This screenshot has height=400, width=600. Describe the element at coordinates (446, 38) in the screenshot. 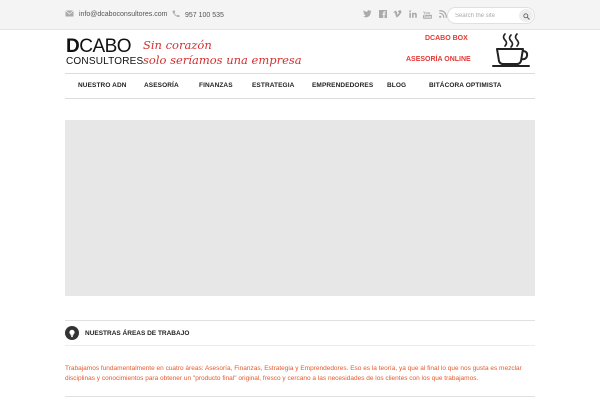

I see `dcabo-box-link: DCABO BOX` at that location.